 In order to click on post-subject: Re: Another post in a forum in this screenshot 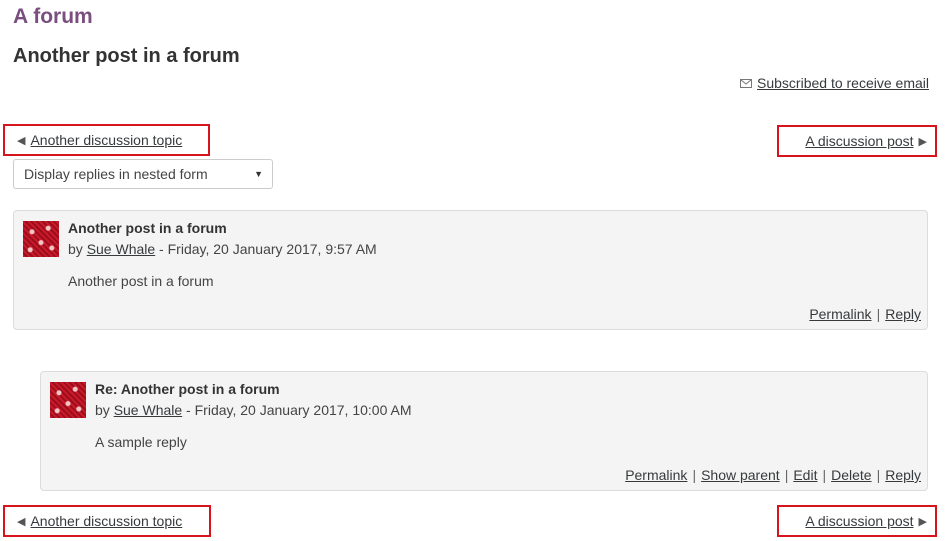, I will do `click(187, 389)`.